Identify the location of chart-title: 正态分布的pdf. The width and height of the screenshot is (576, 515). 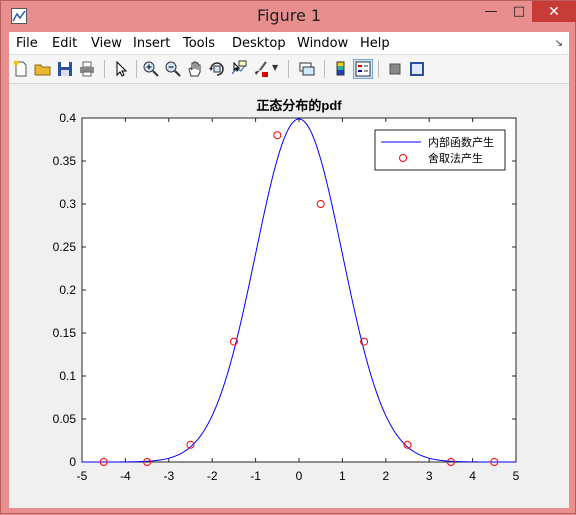
(299, 105).